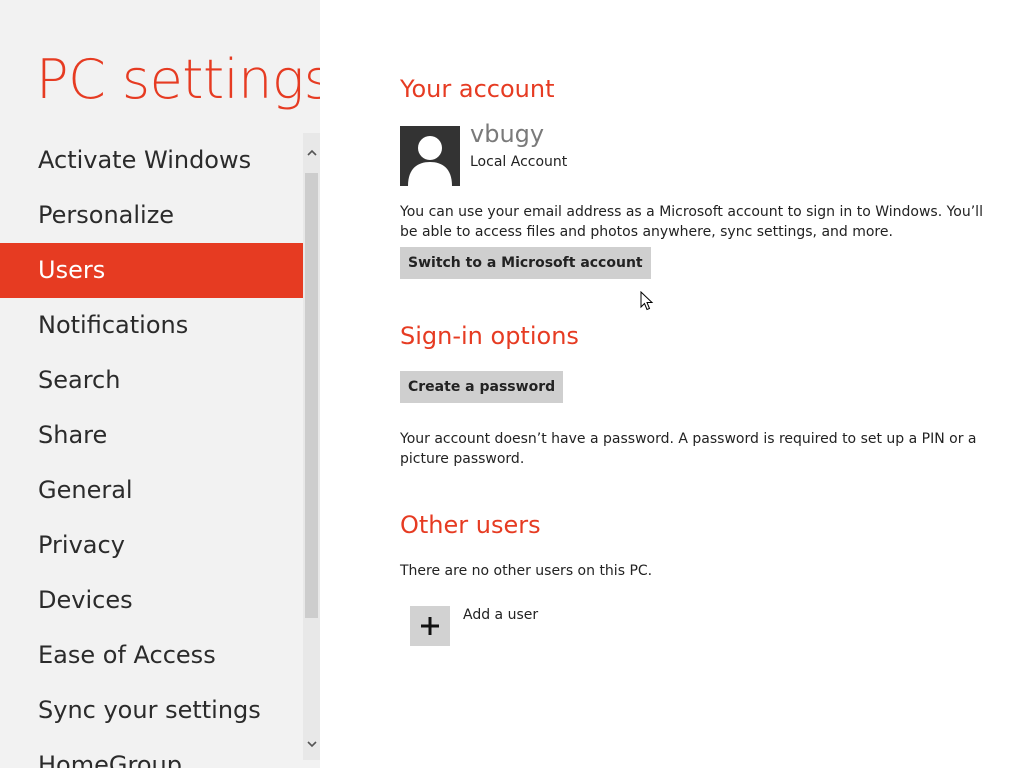  I want to click on nav-item-ease-of-access: Ease of Access, so click(151, 655).